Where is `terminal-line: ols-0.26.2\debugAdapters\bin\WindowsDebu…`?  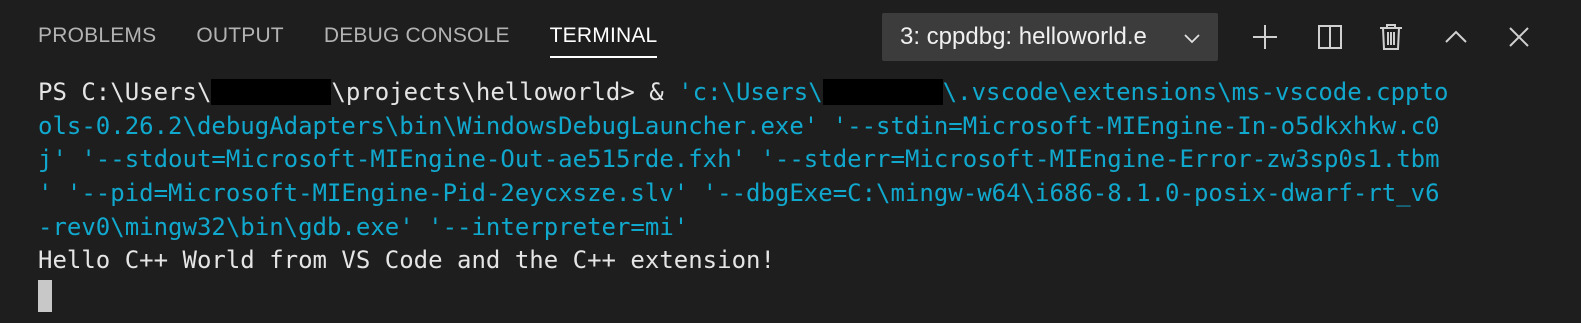 terminal-line: ols-0.26.2\debugAdapters\bin\WindowsDebu… is located at coordinates (739, 125).